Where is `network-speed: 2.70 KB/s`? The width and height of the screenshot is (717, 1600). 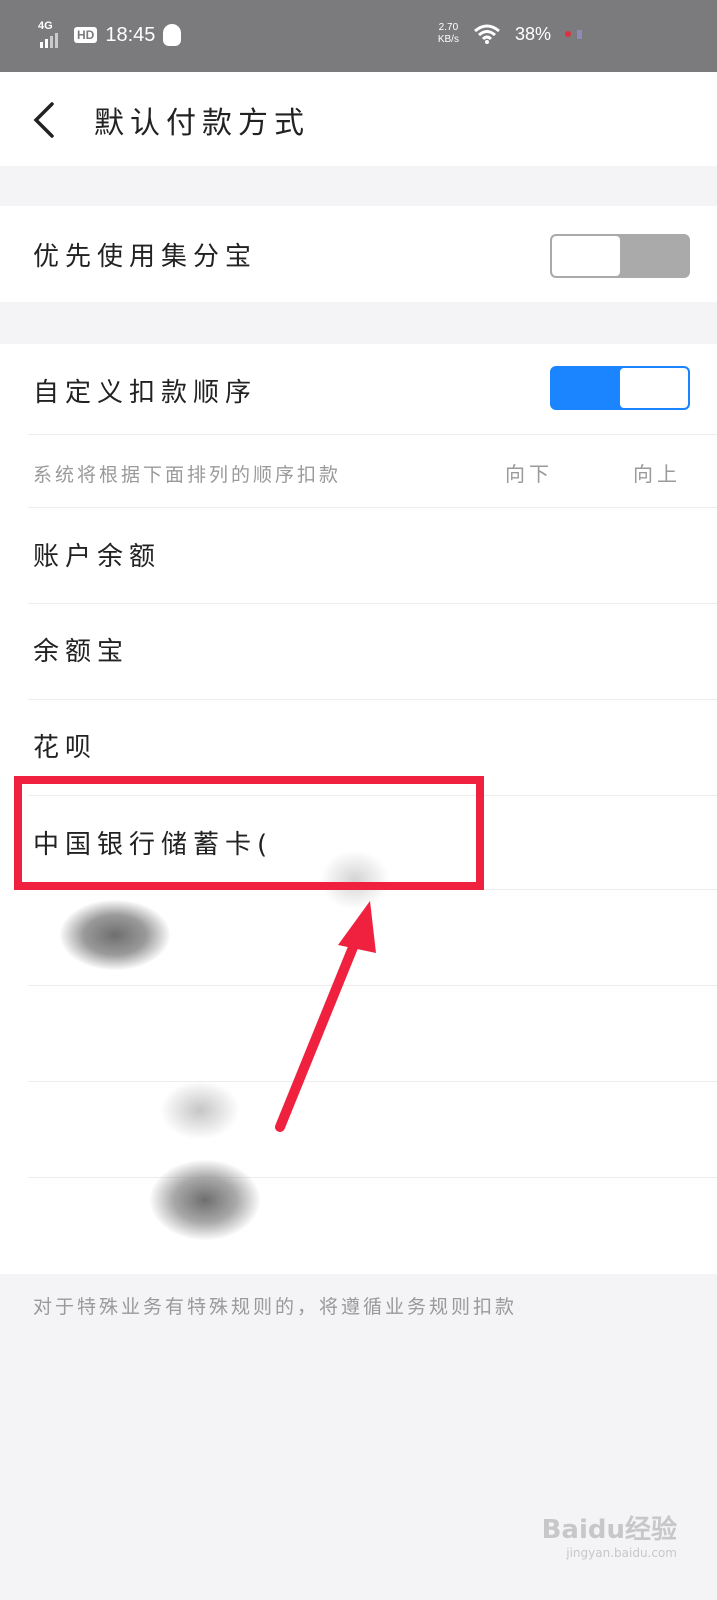
network-speed: 2.70 KB/s is located at coordinates (448, 34).